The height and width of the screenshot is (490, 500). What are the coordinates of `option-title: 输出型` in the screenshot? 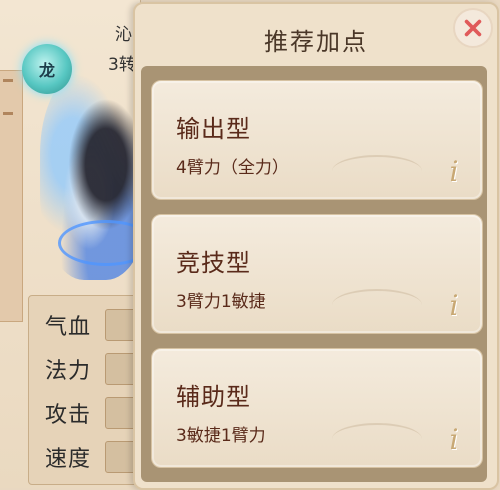 It's located at (213, 129).